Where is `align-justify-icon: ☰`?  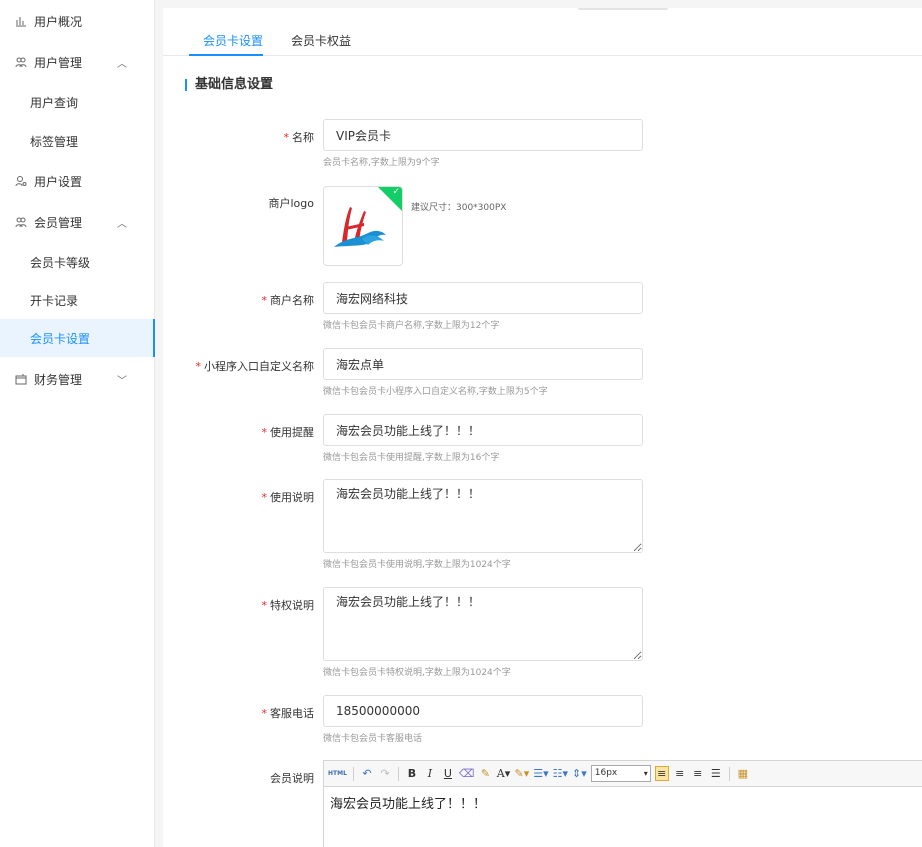 align-justify-icon: ☰ is located at coordinates (716, 773).